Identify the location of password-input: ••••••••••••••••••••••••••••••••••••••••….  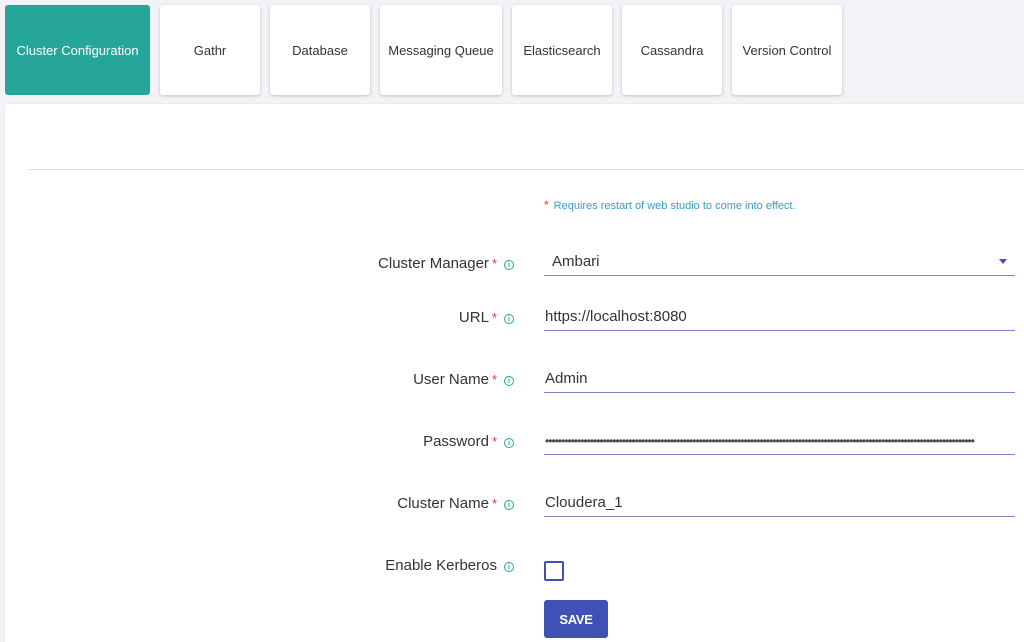
(779, 441).